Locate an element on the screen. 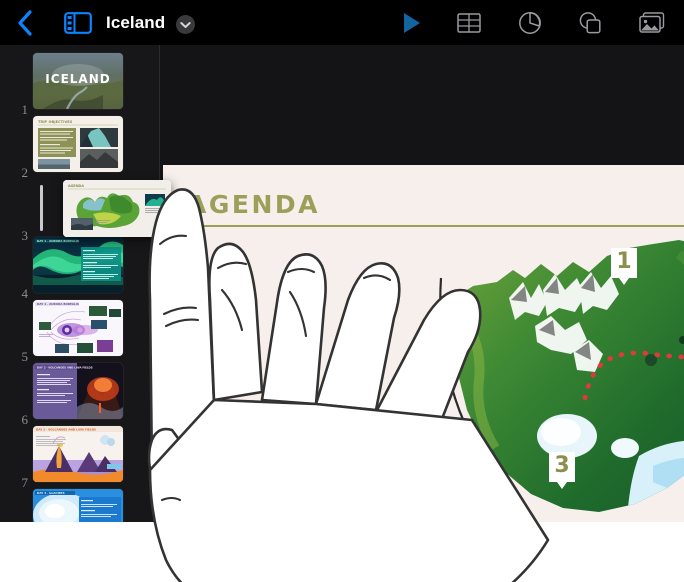  slide-6-art: DAY 2 · VOLCANOES AND LAVA FIELDS is located at coordinates (78, 391).